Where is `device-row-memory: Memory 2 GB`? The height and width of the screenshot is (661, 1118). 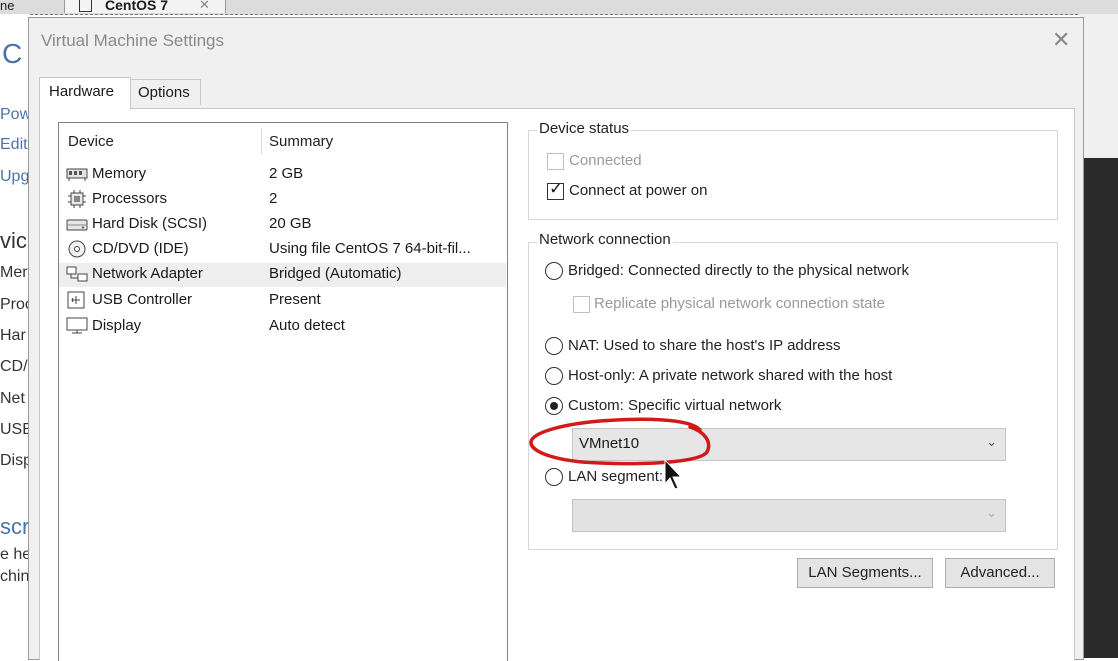
device-row-memory: Memory 2 GB is located at coordinates (282, 175).